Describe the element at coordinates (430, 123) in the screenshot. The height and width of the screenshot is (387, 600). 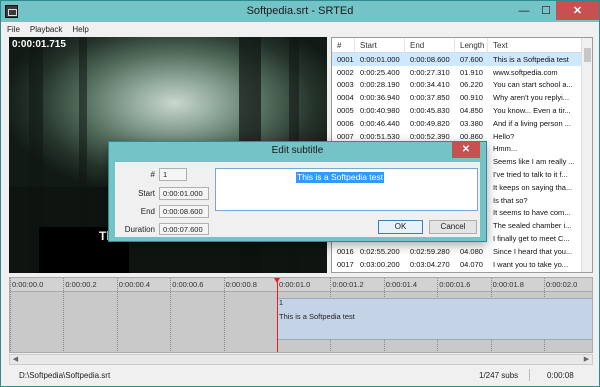
I see `table-cell: 0:00:49.820` at that location.